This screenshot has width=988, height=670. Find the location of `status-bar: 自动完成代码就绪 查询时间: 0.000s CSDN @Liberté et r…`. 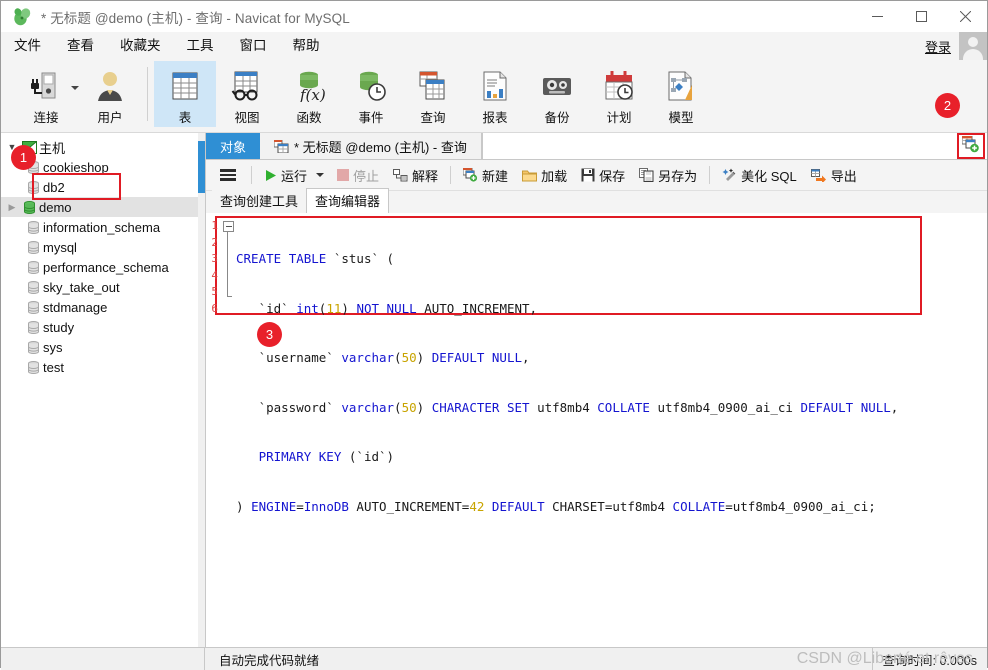

status-bar: 自动完成代码就绪 查询时间: 0.000s CSDN @Liberté et r… is located at coordinates (494, 658).